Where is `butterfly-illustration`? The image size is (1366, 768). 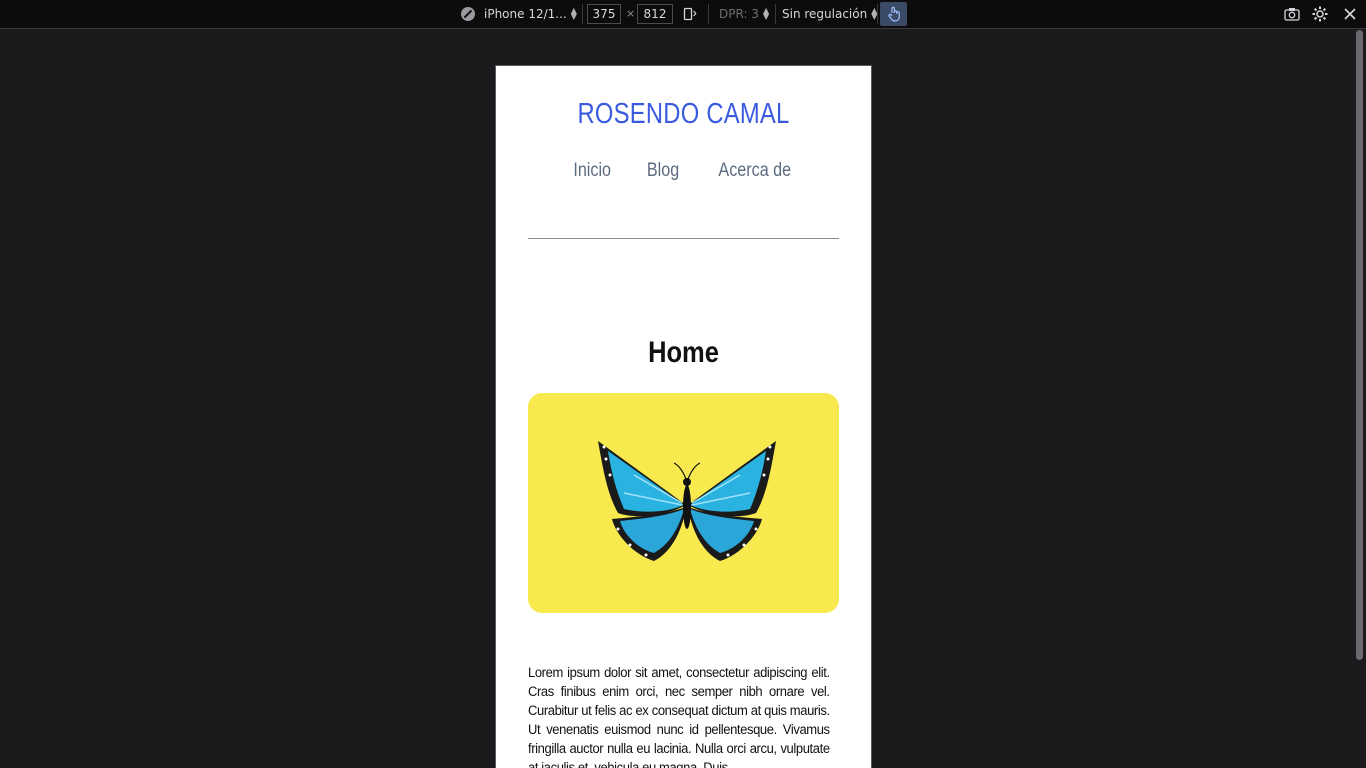
butterfly-illustration is located at coordinates (687, 501).